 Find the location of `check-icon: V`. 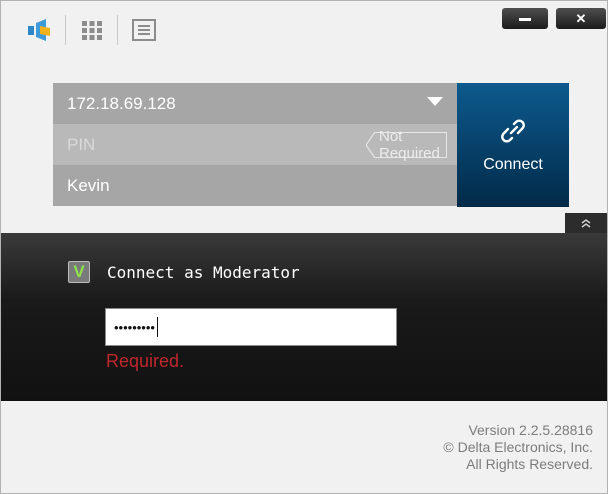

check-icon: V is located at coordinates (79, 271).